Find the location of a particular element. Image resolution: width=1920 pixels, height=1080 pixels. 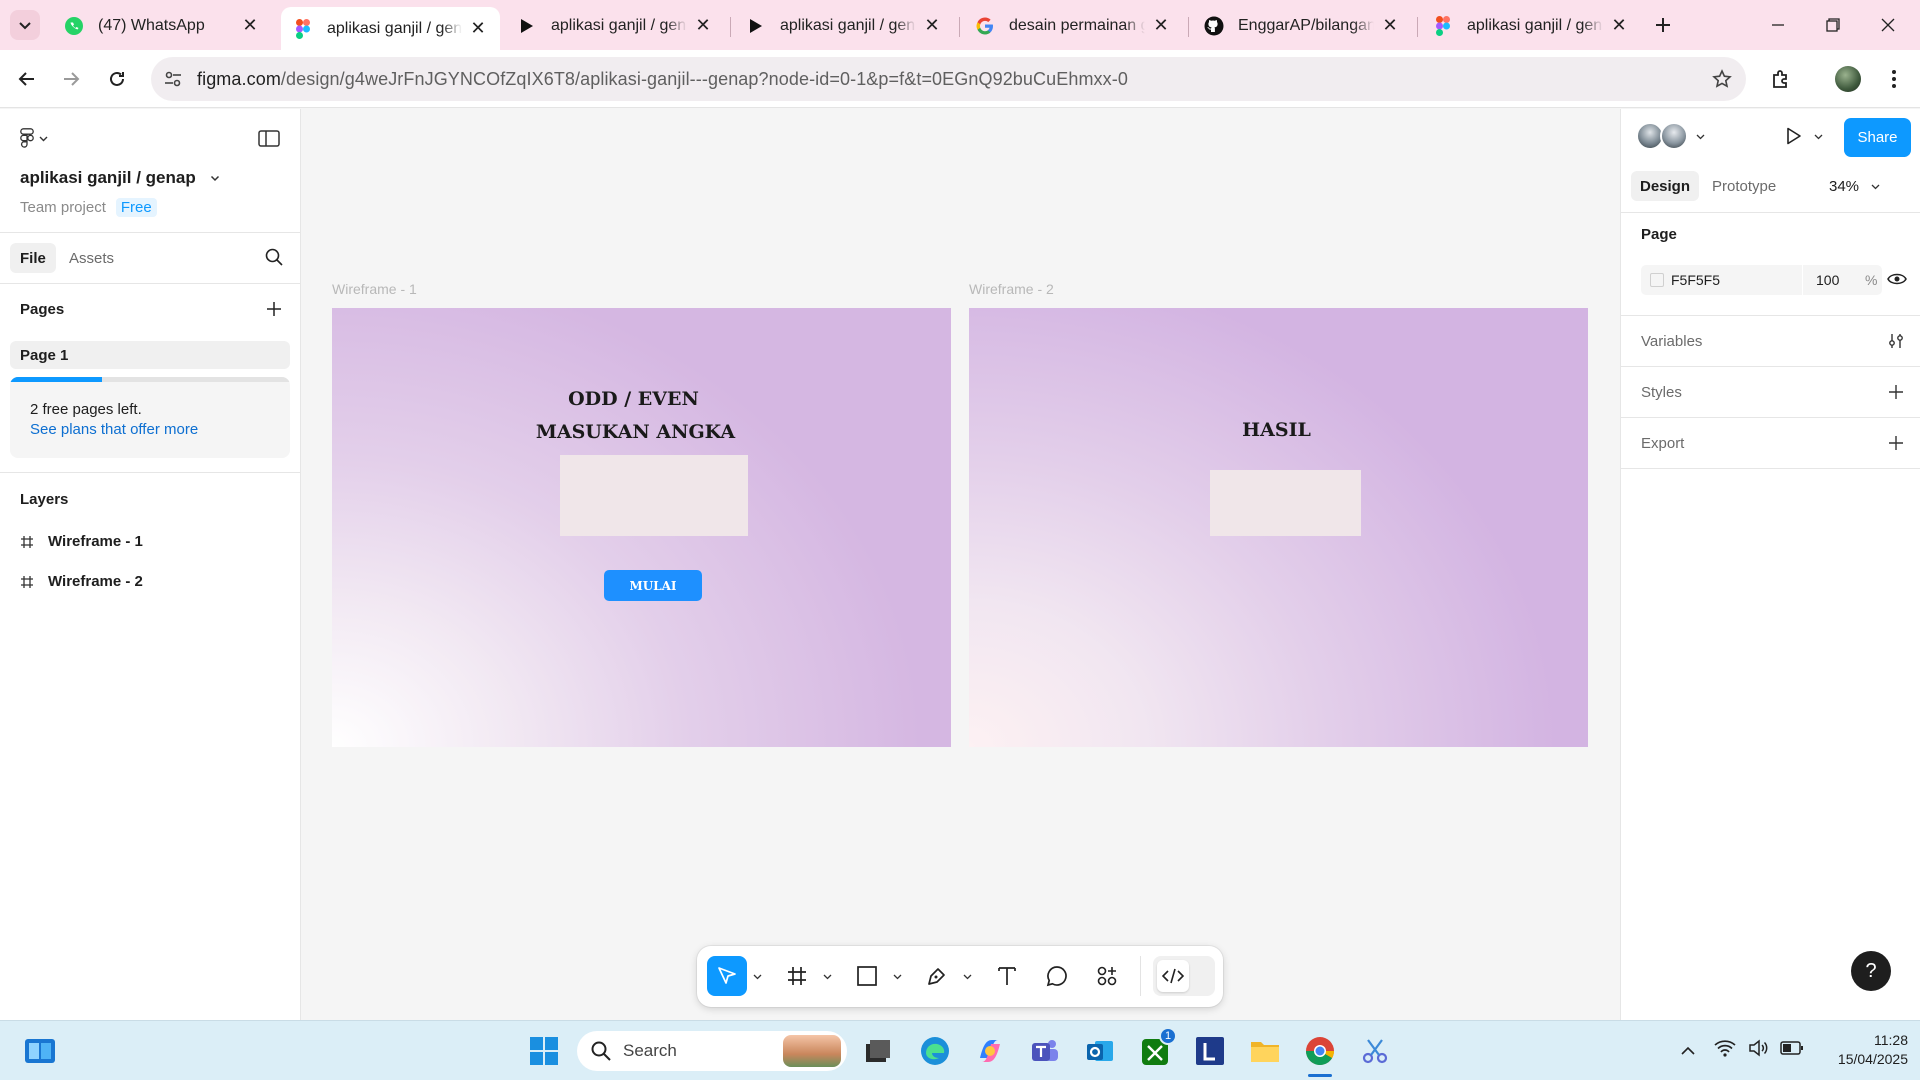

minimize-button is located at coordinates (1778, 25).